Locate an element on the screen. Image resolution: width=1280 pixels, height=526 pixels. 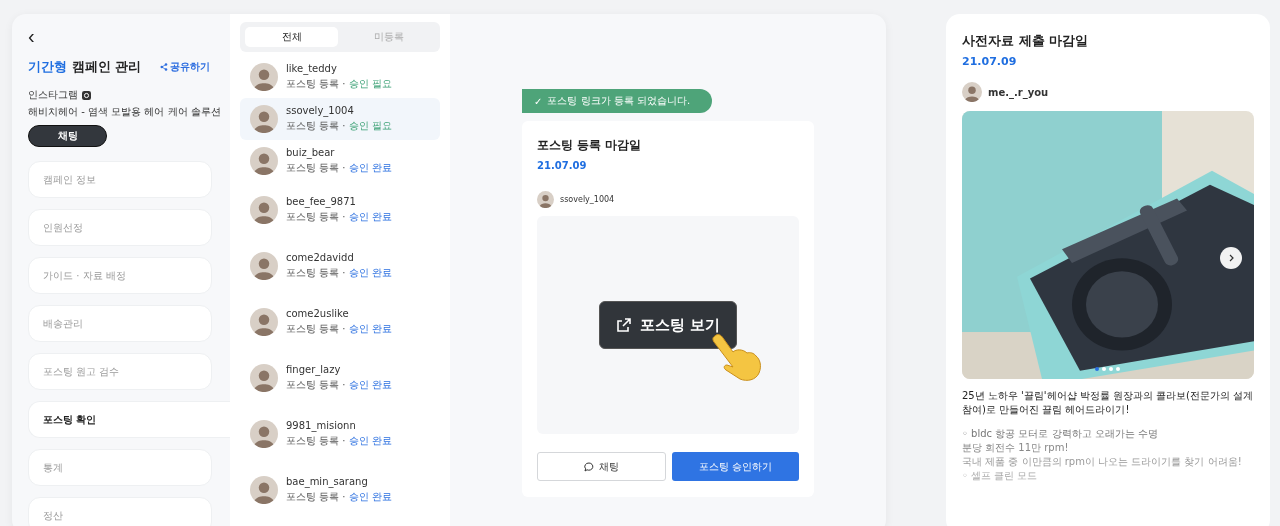
creator-row: like_teddy 포스팅 등록 · 승인 필요 is located at coordinates (340, 77).